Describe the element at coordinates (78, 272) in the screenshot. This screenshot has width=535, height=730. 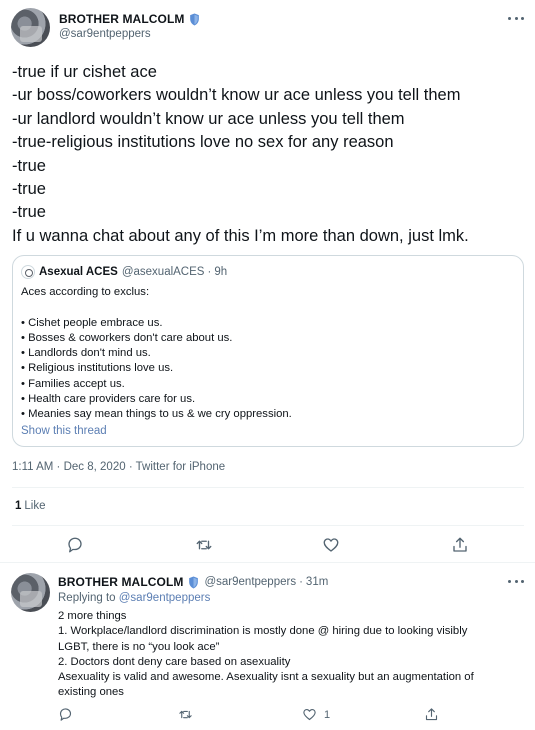
I see `quoted-display-name: Asexual ACES` at that location.